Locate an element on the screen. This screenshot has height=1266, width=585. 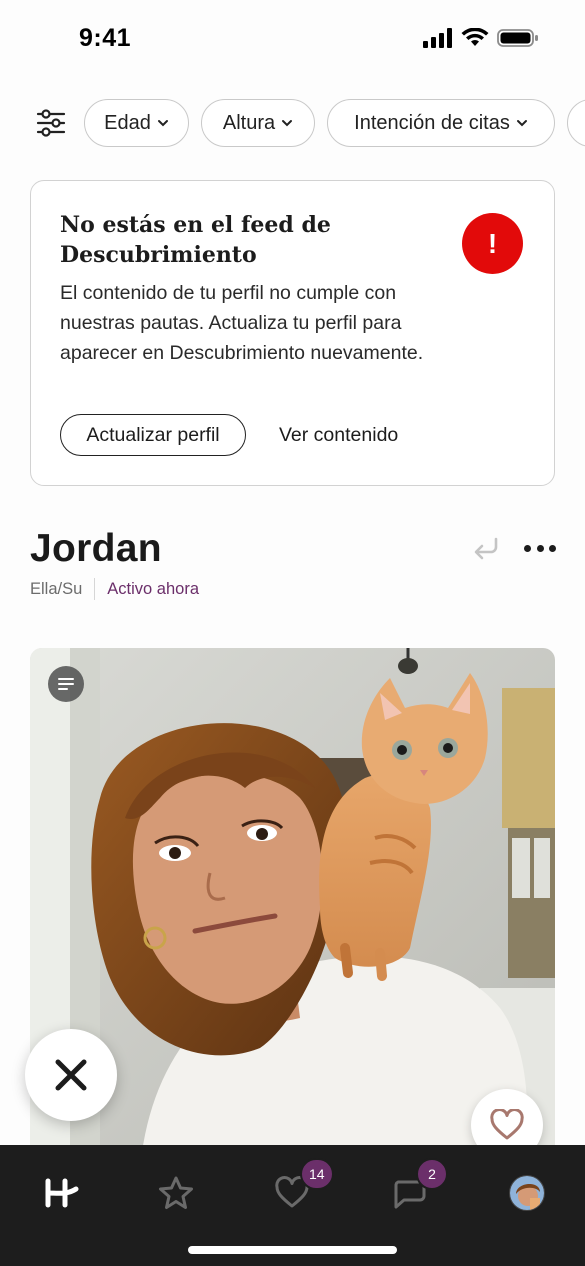
view-content-link: Ver contenido is located at coordinates (338, 435).